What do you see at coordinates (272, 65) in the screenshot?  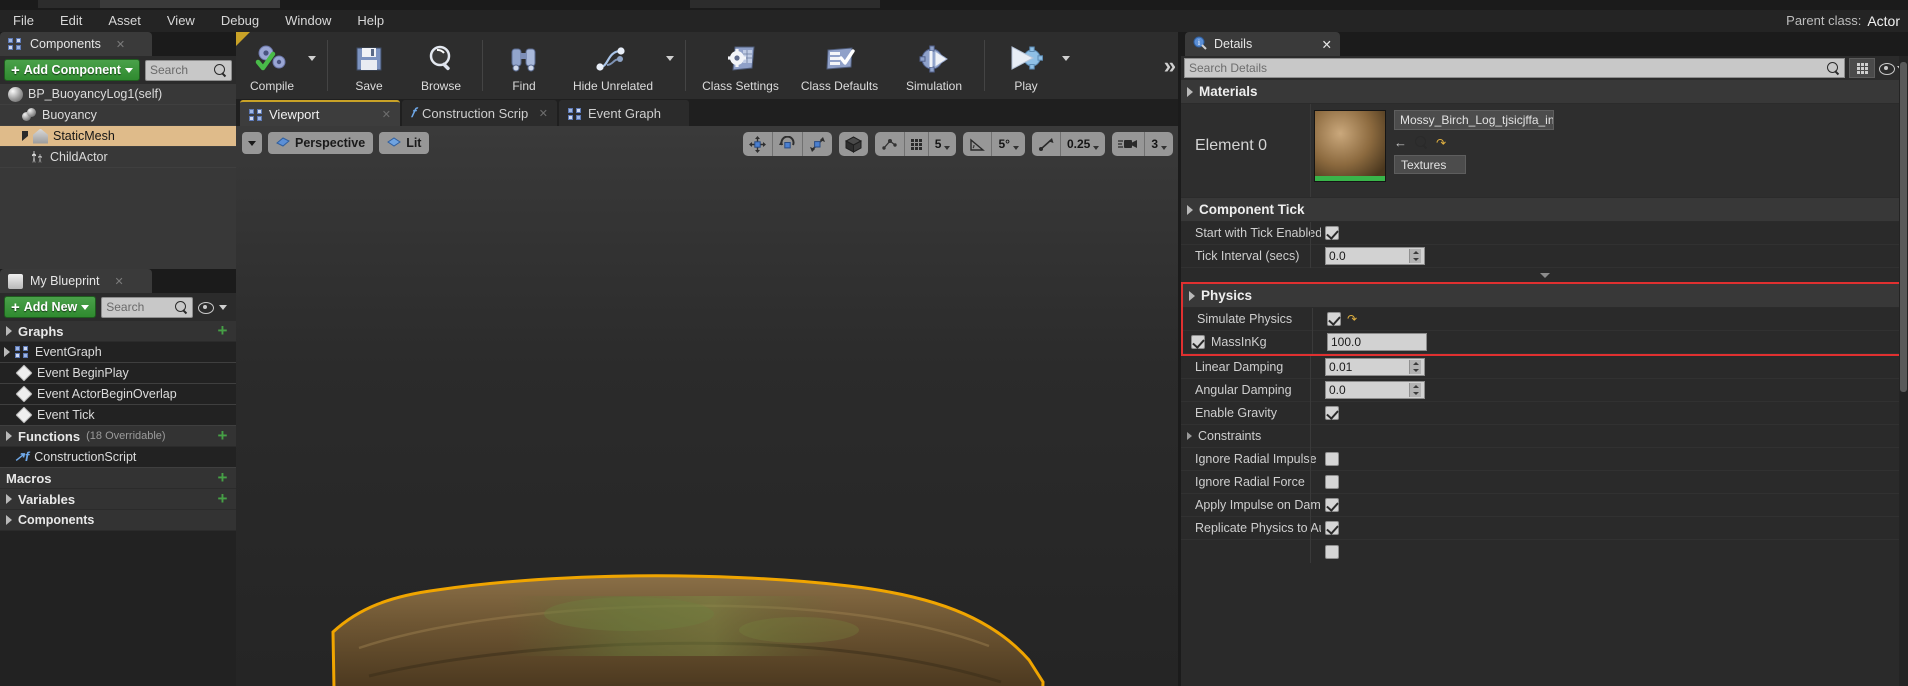 I see `compile-button: Compile` at bounding box center [272, 65].